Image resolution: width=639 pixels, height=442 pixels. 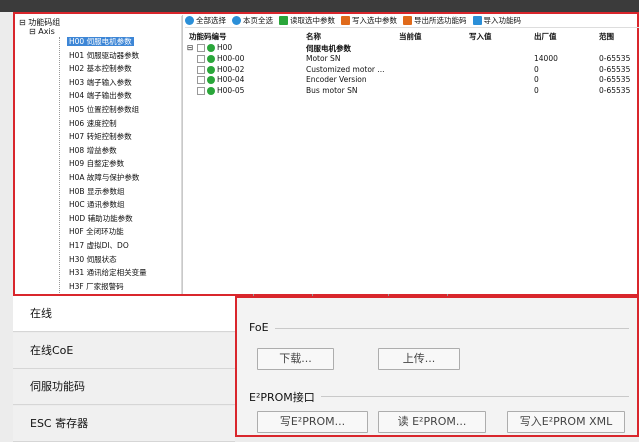 I want to click on cell-factory: 14000, so click(x=546, y=58).